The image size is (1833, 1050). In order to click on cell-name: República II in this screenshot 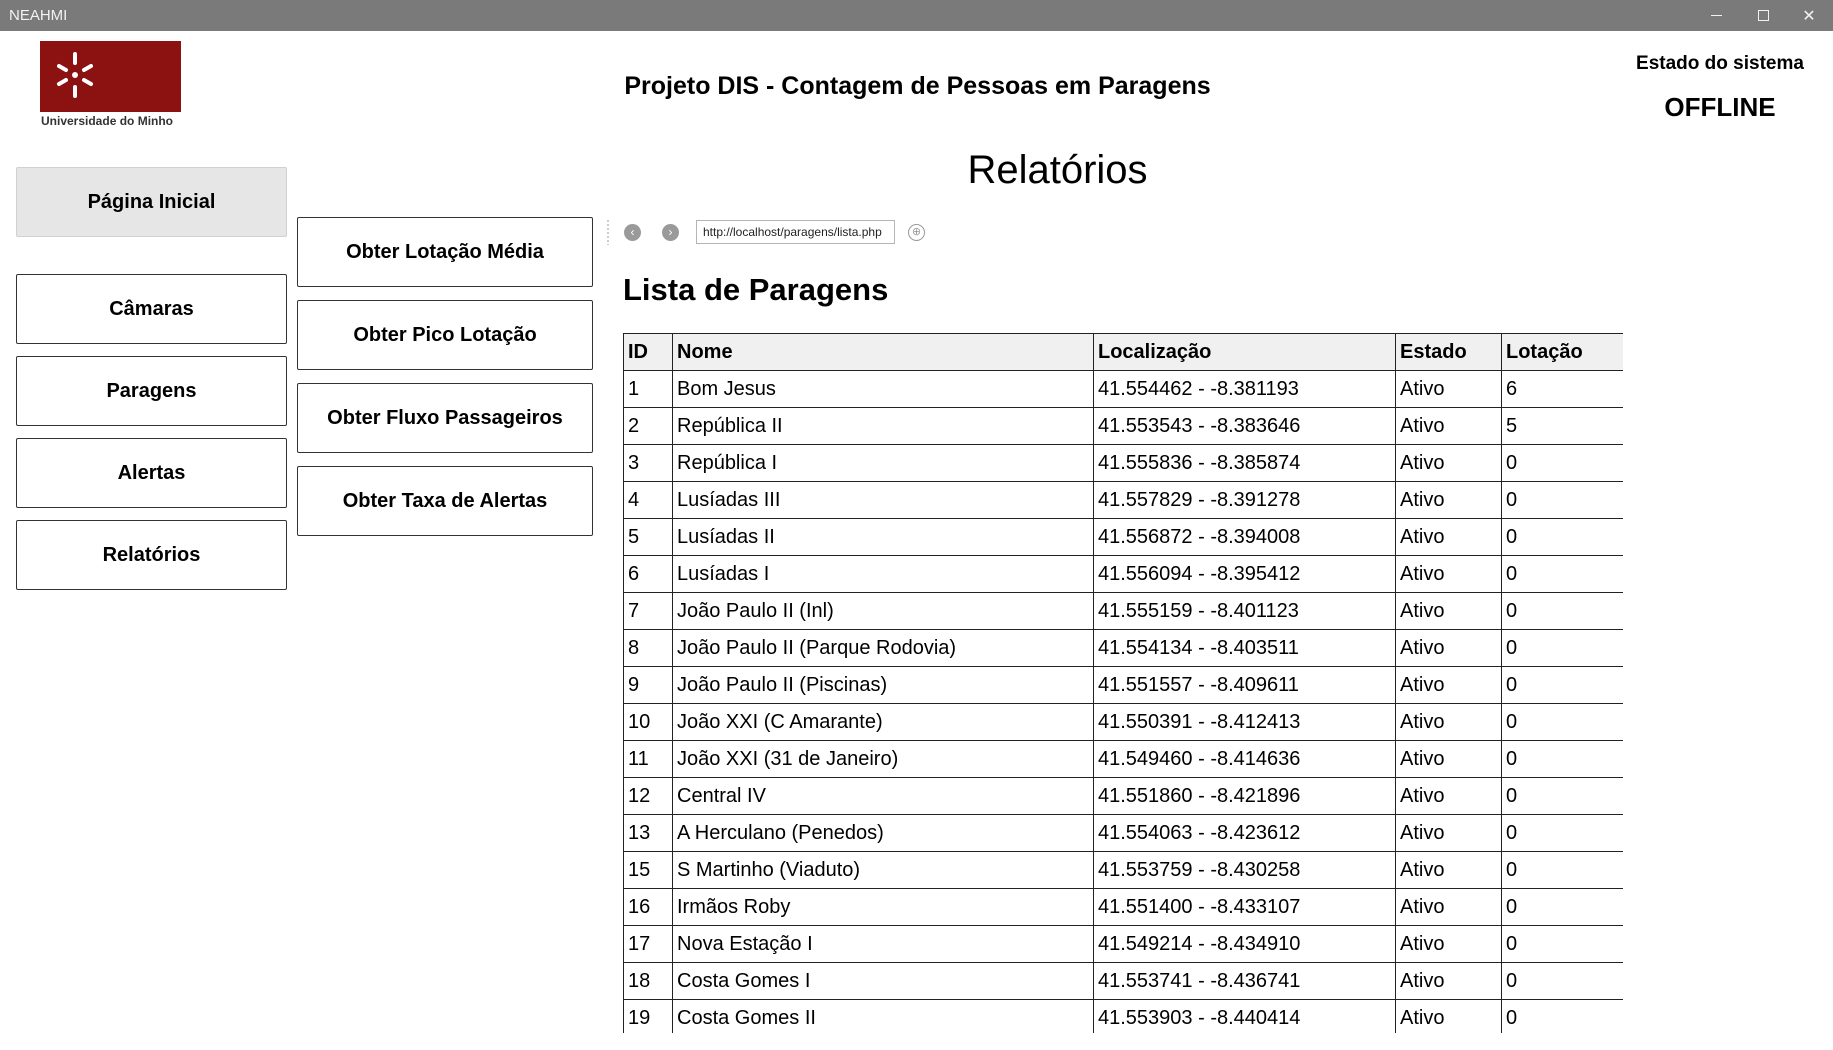, I will do `click(883, 426)`.